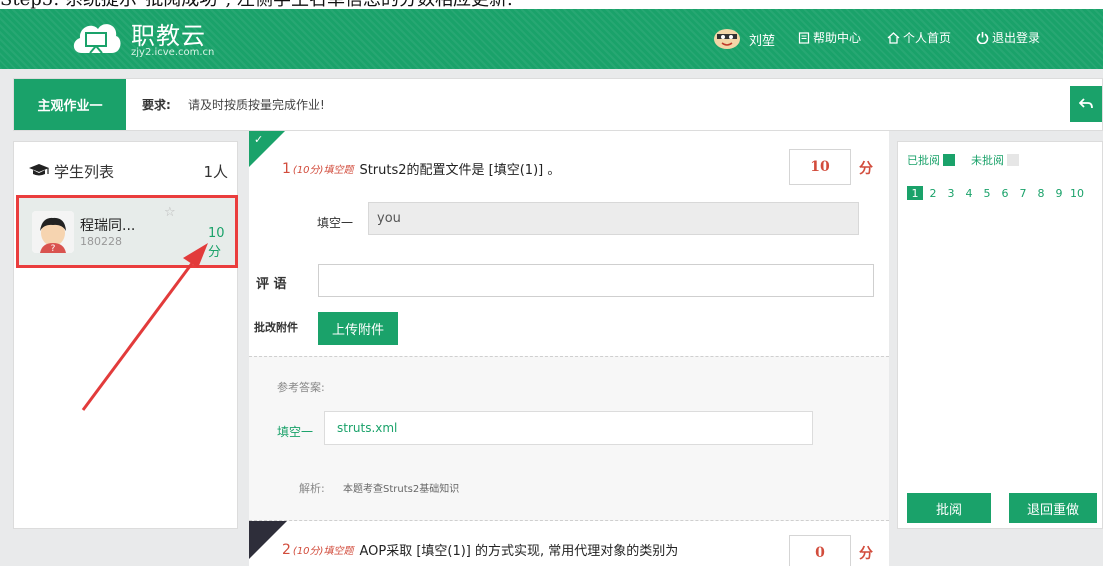  Describe the element at coordinates (1077, 193) in the screenshot. I see `page-button: 10` at that location.